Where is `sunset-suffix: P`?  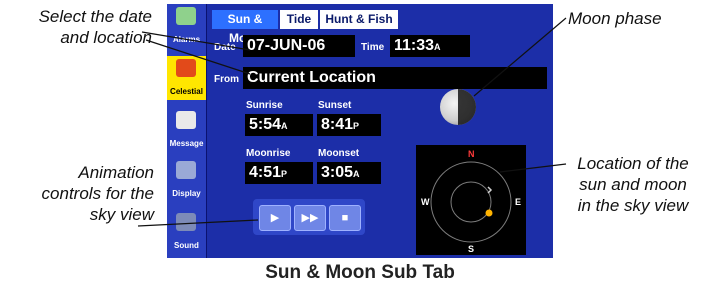 sunset-suffix: P is located at coordinates (356, 126).